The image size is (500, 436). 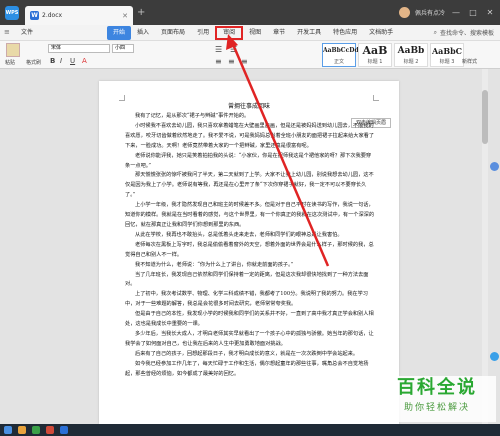 What do you see at coordinates (231, 61) in the screenshot?
I see `align-center-icon: ≡` at bounding box center [231, 61].